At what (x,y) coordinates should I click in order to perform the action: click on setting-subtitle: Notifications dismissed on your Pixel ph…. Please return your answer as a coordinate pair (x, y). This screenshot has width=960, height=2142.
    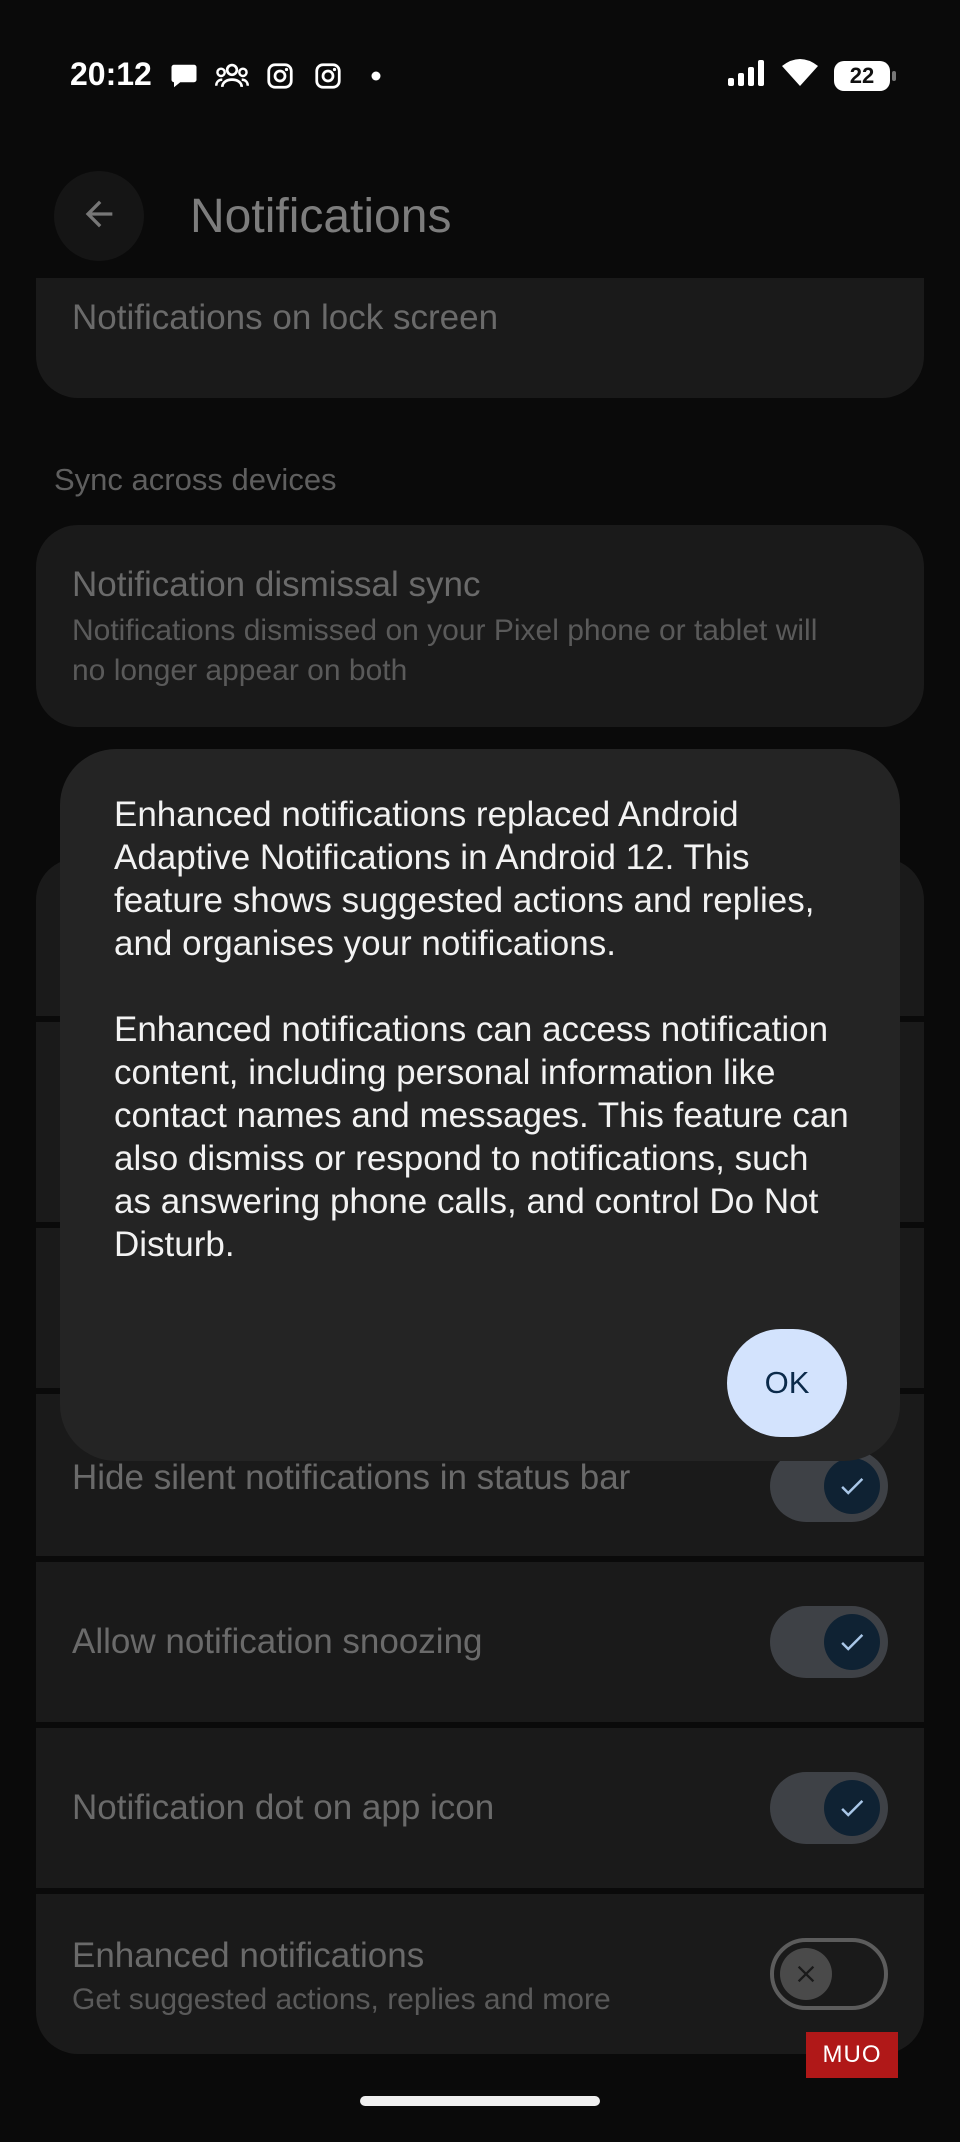
    Looking at the image, I should click on (445, 650).